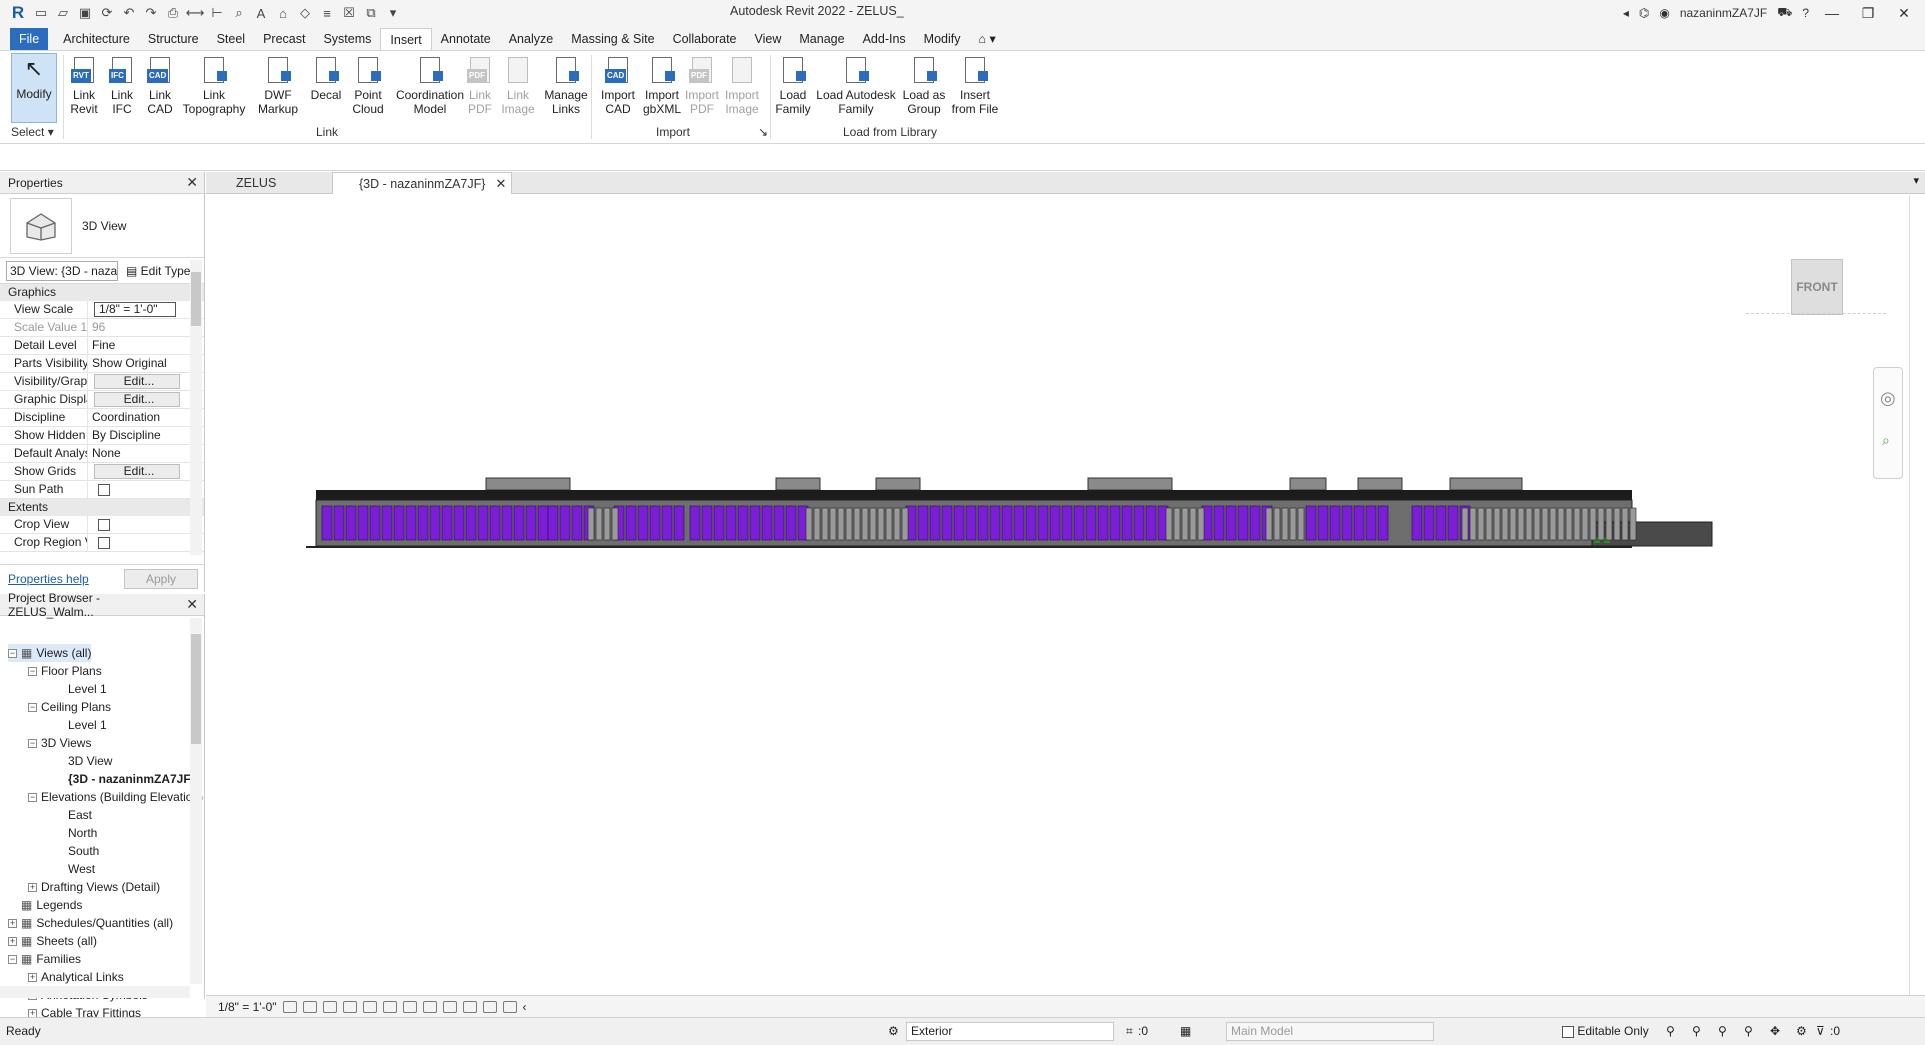 Image resolution: width=1925 pixels, height=1045 pixels. What do you see at coordinates (45, 905) in the screenshot?
I see `browser-item: ▦ Legends` at bounding box center [45, 905].